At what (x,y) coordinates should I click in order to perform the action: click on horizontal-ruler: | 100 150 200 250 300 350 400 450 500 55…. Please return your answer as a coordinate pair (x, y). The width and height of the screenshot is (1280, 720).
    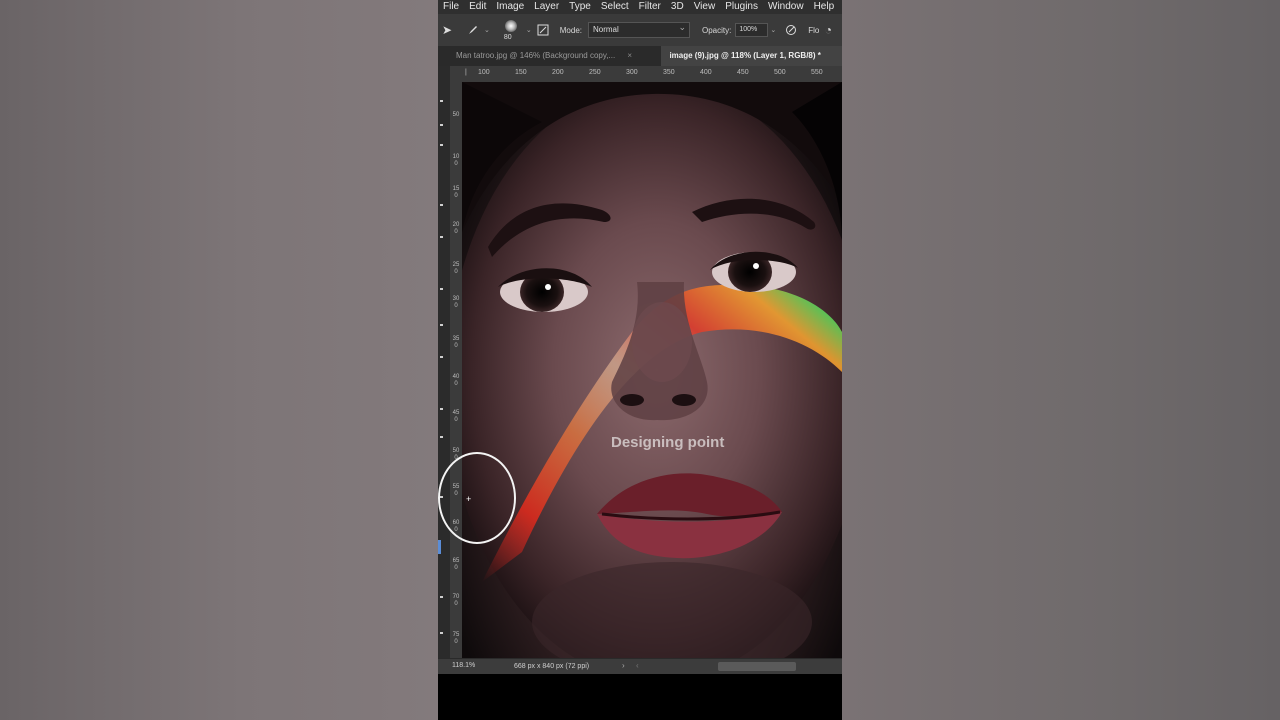
    Looking at the image, I should click on (652, 74).